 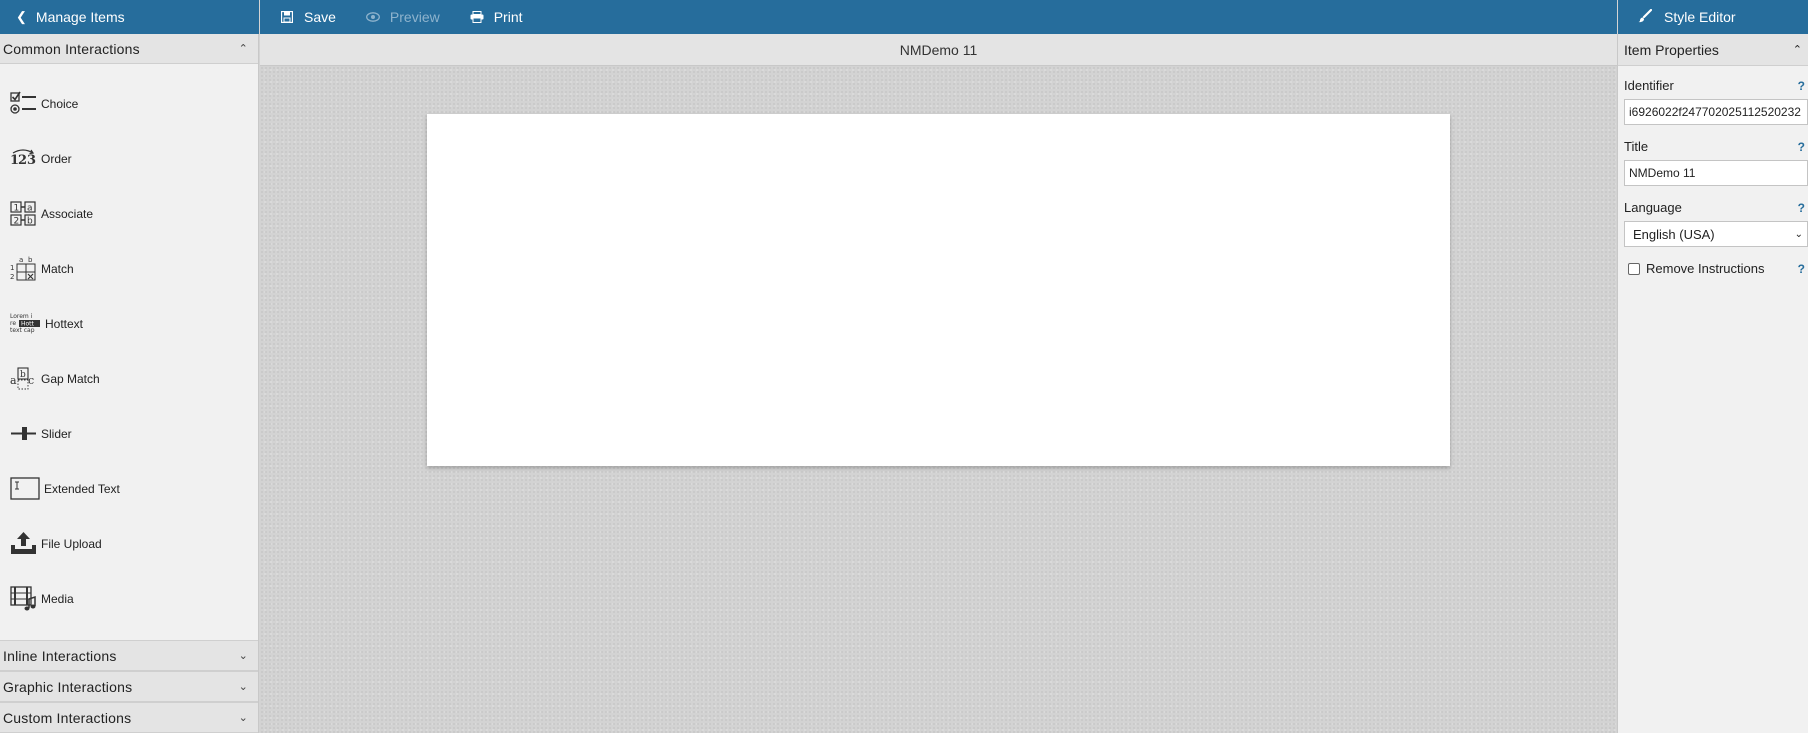 I want to click on preview-button: Preview, so click(x=402, y=17).